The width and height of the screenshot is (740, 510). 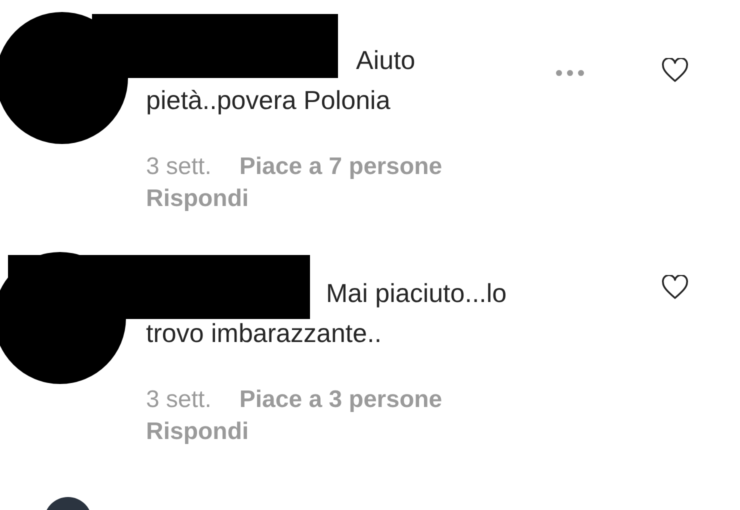 What do you see at coordinates (570, 73) in the screenshot?
I see `more-icon` at bounding box center [570, 73].